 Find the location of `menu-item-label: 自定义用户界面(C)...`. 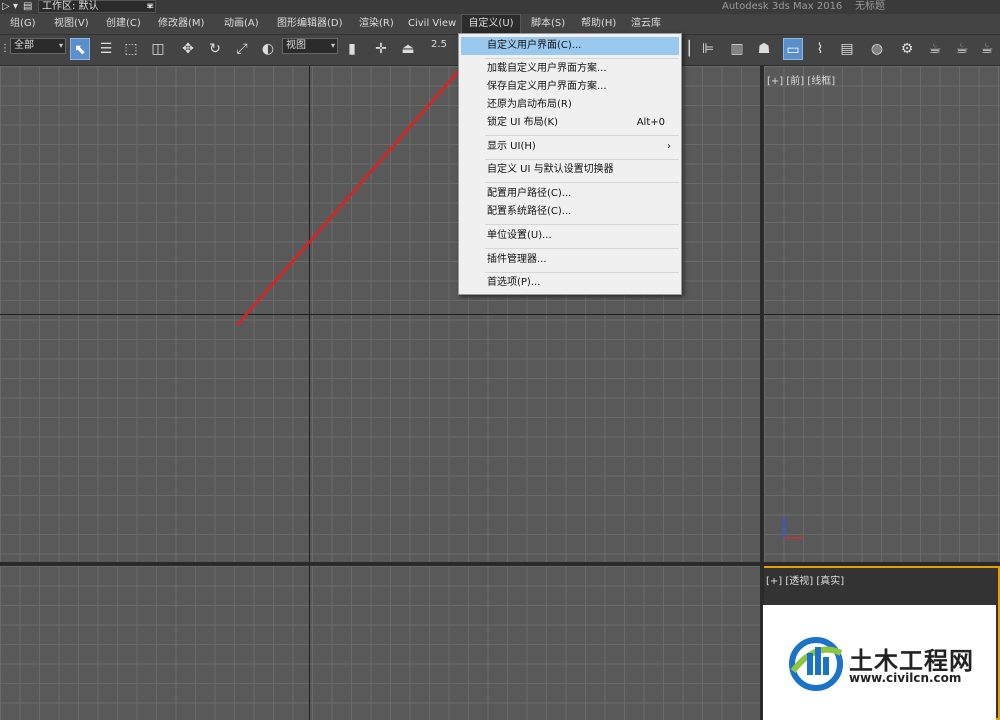

menu-item-label: 自定义用户界面(C)... is located at coordinates (534, 45).